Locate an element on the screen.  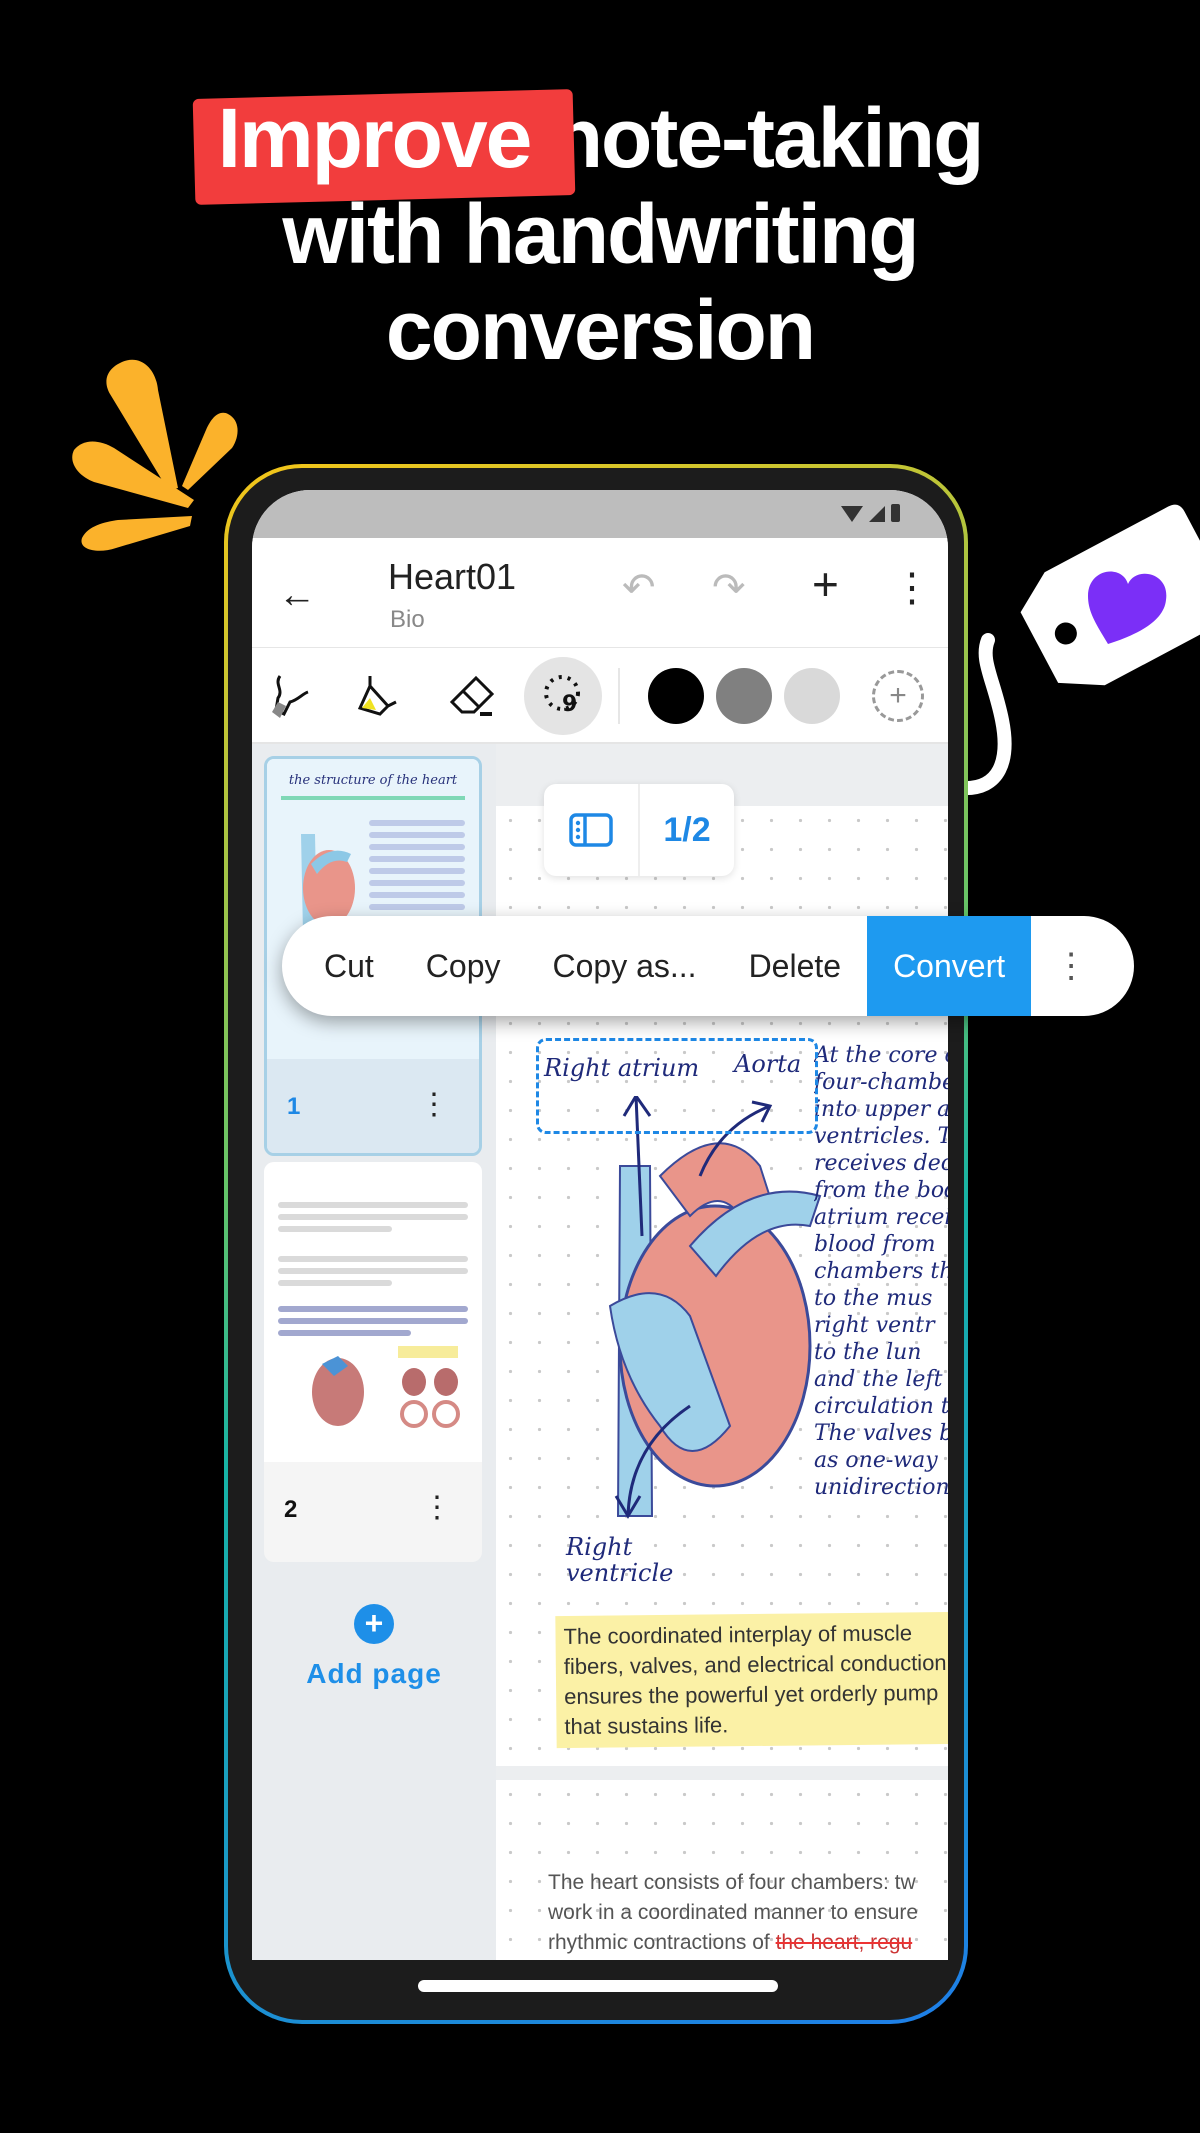
pen-icon is located at coordinates (290, 696).